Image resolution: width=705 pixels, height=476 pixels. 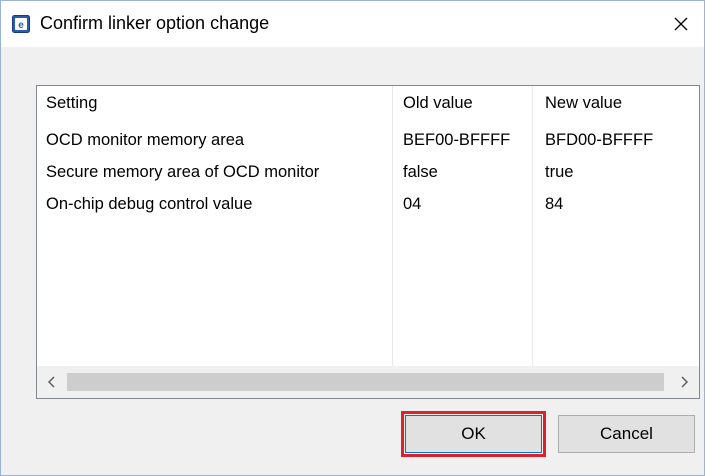 What do you see at coordinates (352, 24) in the screenshot?
I see `title-bar: e Confirm linker option change` at bounding box center [352, 24].